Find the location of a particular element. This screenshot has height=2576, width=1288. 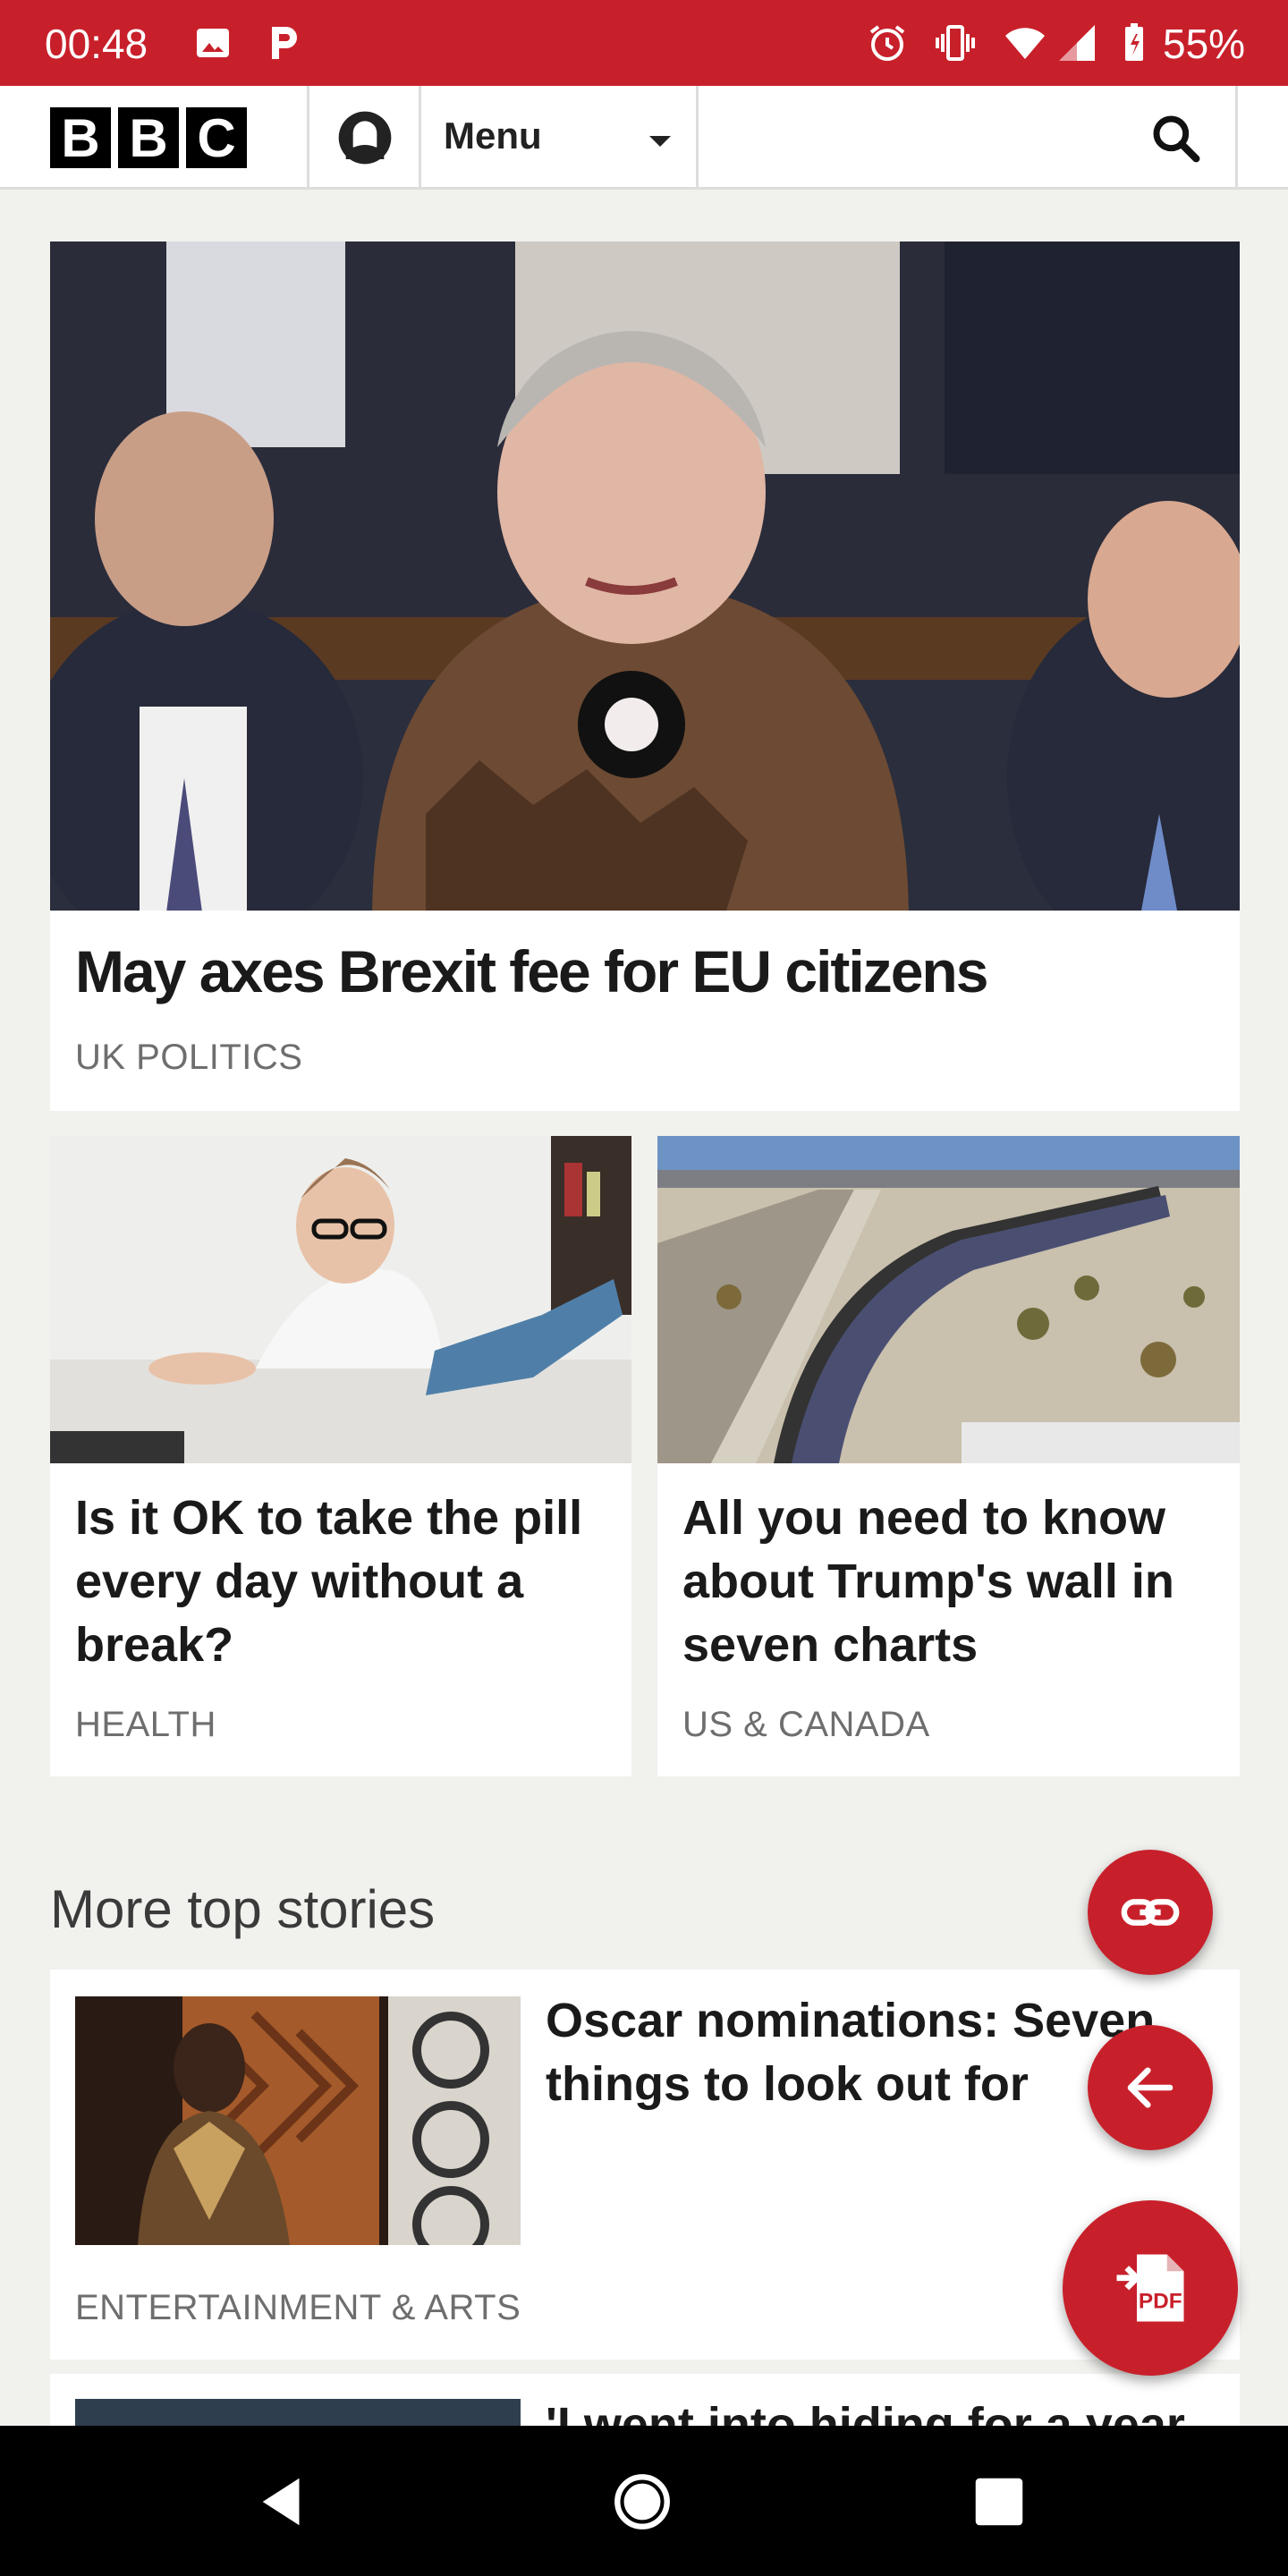

nav-recents-icon is located at coordinates (999, 2501).